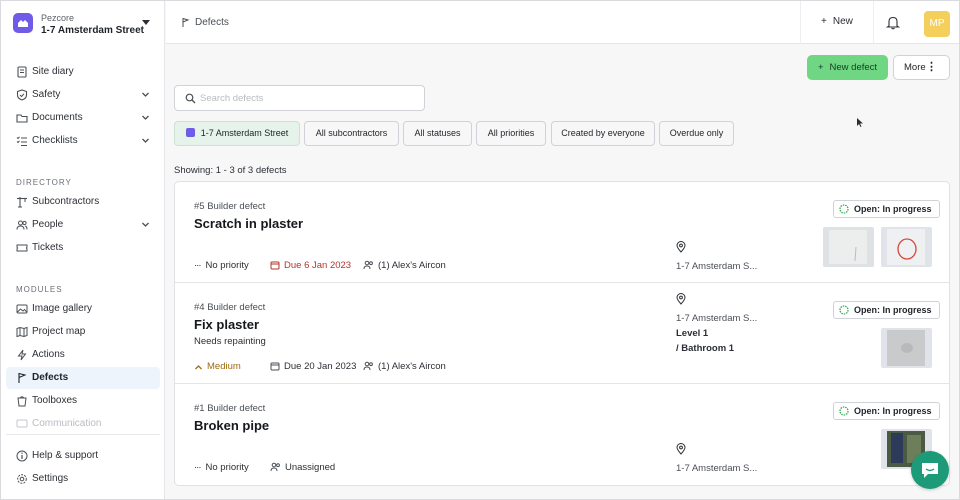  Describe the element at coordinates (22, 95) in the screenshot. I see `shield-icon` at that location.